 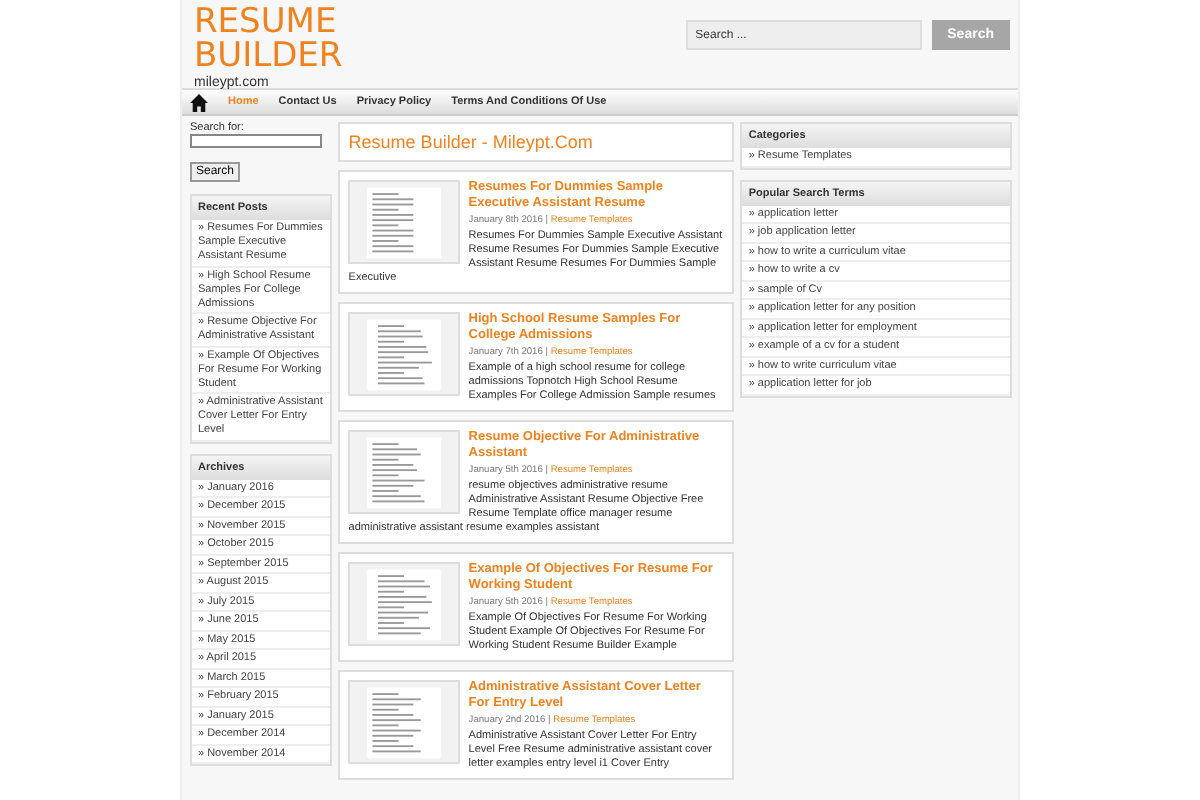 What do you see at coordinates (256, 141) in the screenshot?
I see `search-field` at bounding box center [256, 141].